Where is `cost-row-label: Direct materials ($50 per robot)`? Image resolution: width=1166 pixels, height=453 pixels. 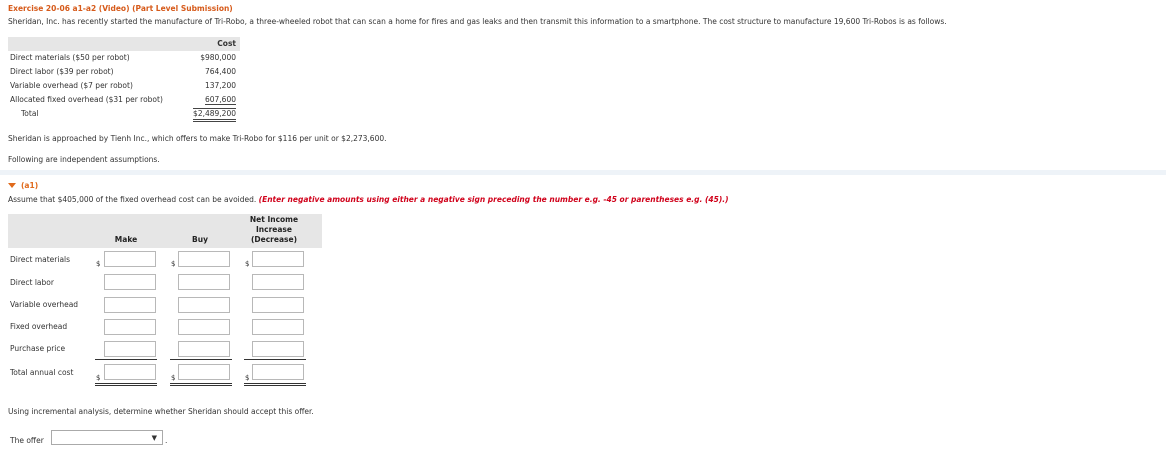
cost-row-label: Direct materials ($50 per robot) is located at coordinates (70, 57).